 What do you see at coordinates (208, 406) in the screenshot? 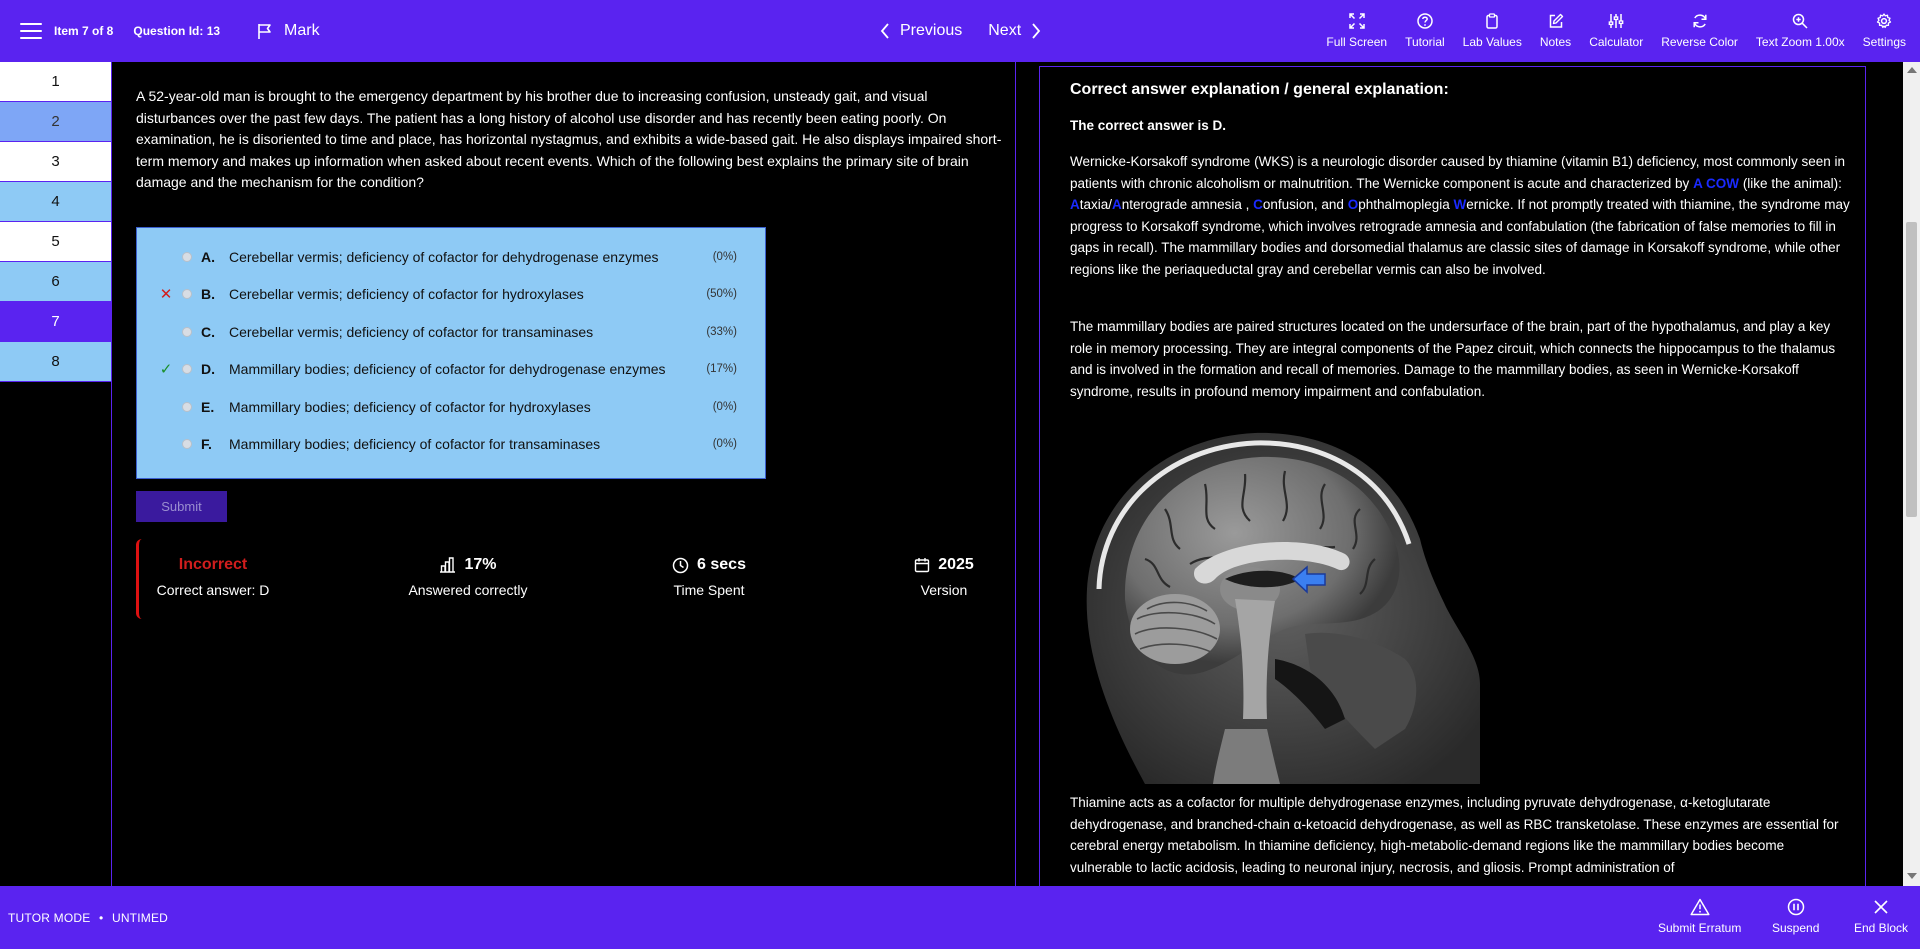
I see `choice-letter: E.` at bounding box center [208, 406].